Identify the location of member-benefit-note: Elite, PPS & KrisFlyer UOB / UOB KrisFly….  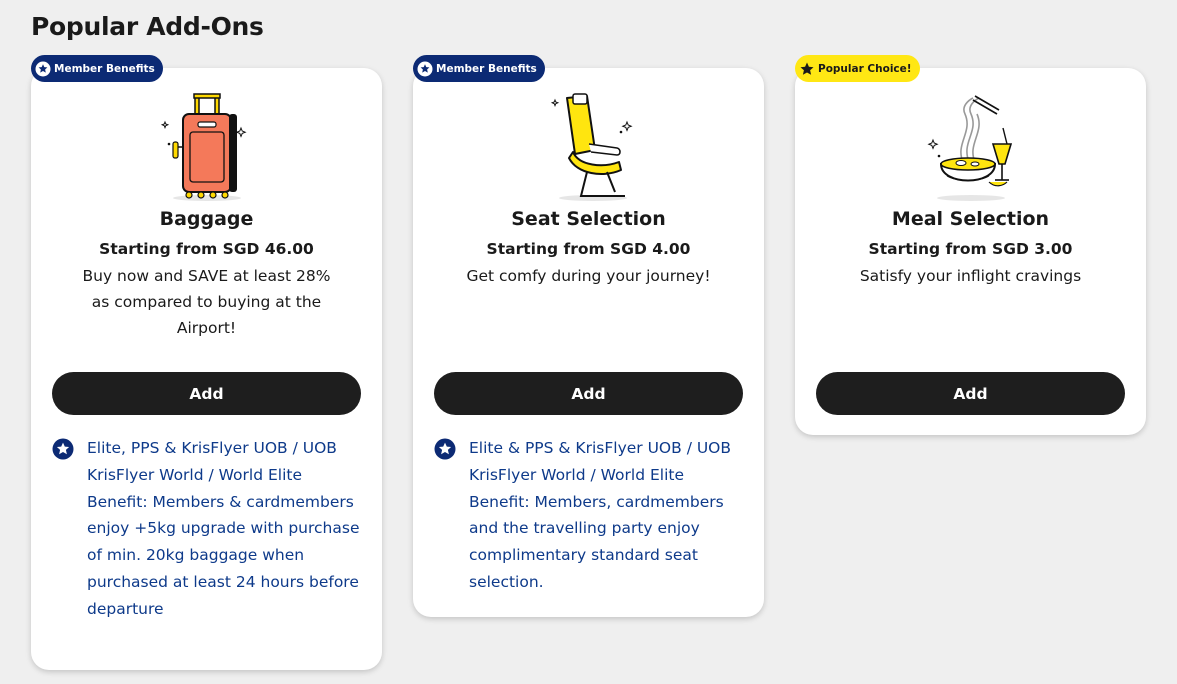
(209, 529).